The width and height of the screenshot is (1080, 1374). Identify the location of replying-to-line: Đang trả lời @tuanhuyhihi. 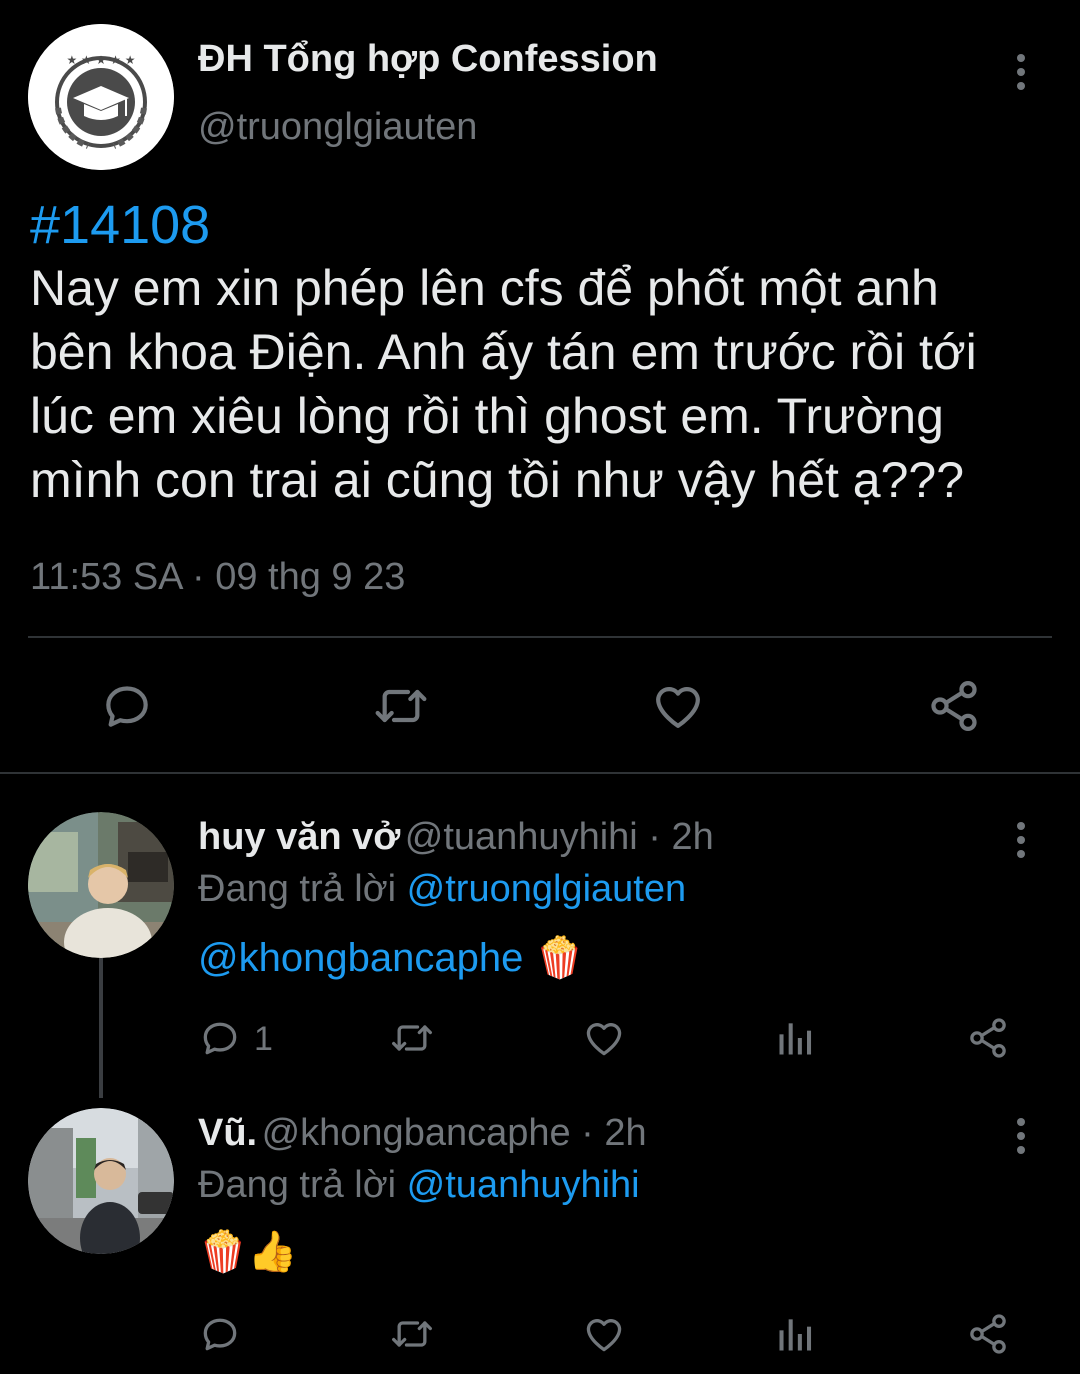
(419, 1185).